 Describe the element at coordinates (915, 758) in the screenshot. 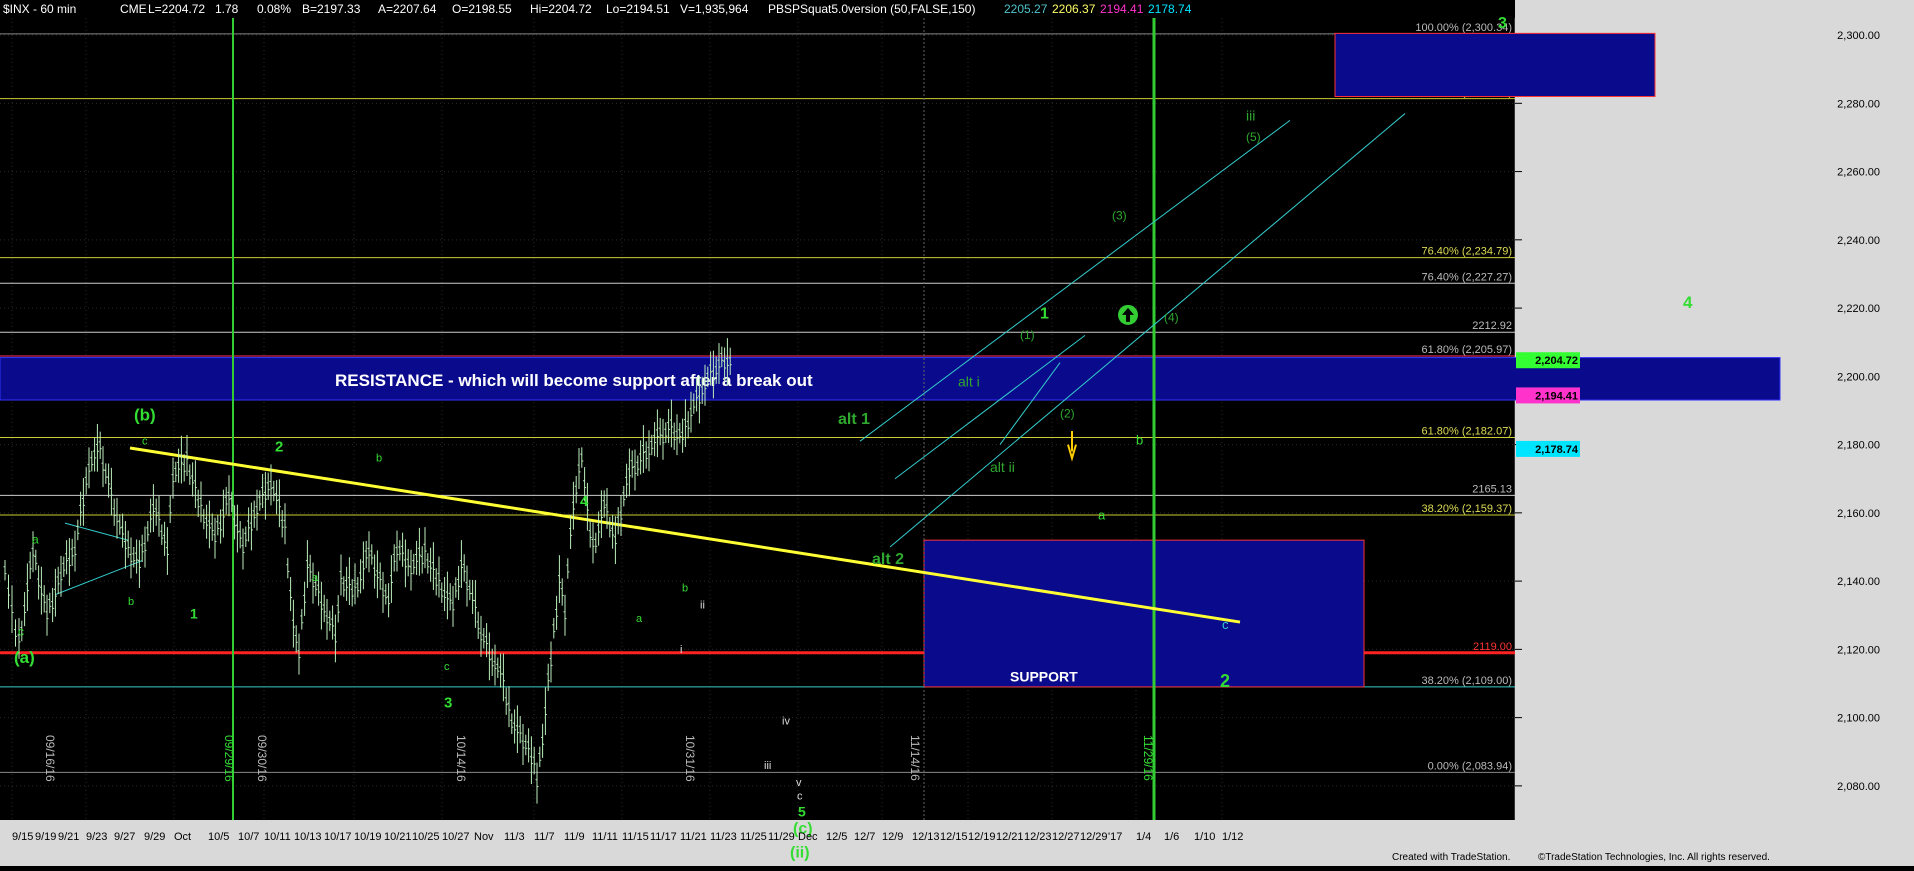

I see `date-label: 11/14/16` at that location.